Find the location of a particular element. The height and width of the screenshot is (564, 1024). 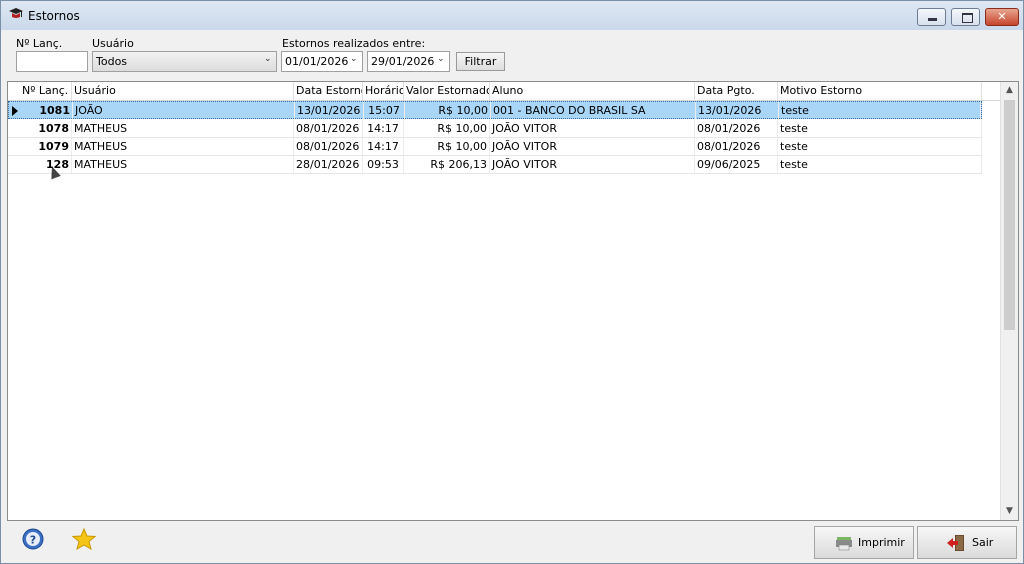

cell-data-estorno: 28/01/2026 is located at coordinates (328, 164).